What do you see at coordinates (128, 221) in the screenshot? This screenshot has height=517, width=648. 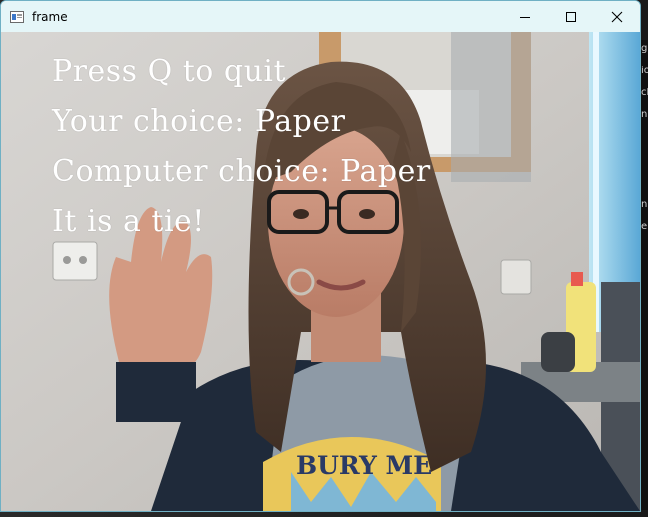 I see `overlay-result: It is a tie!` at bounding box center [128, 221].